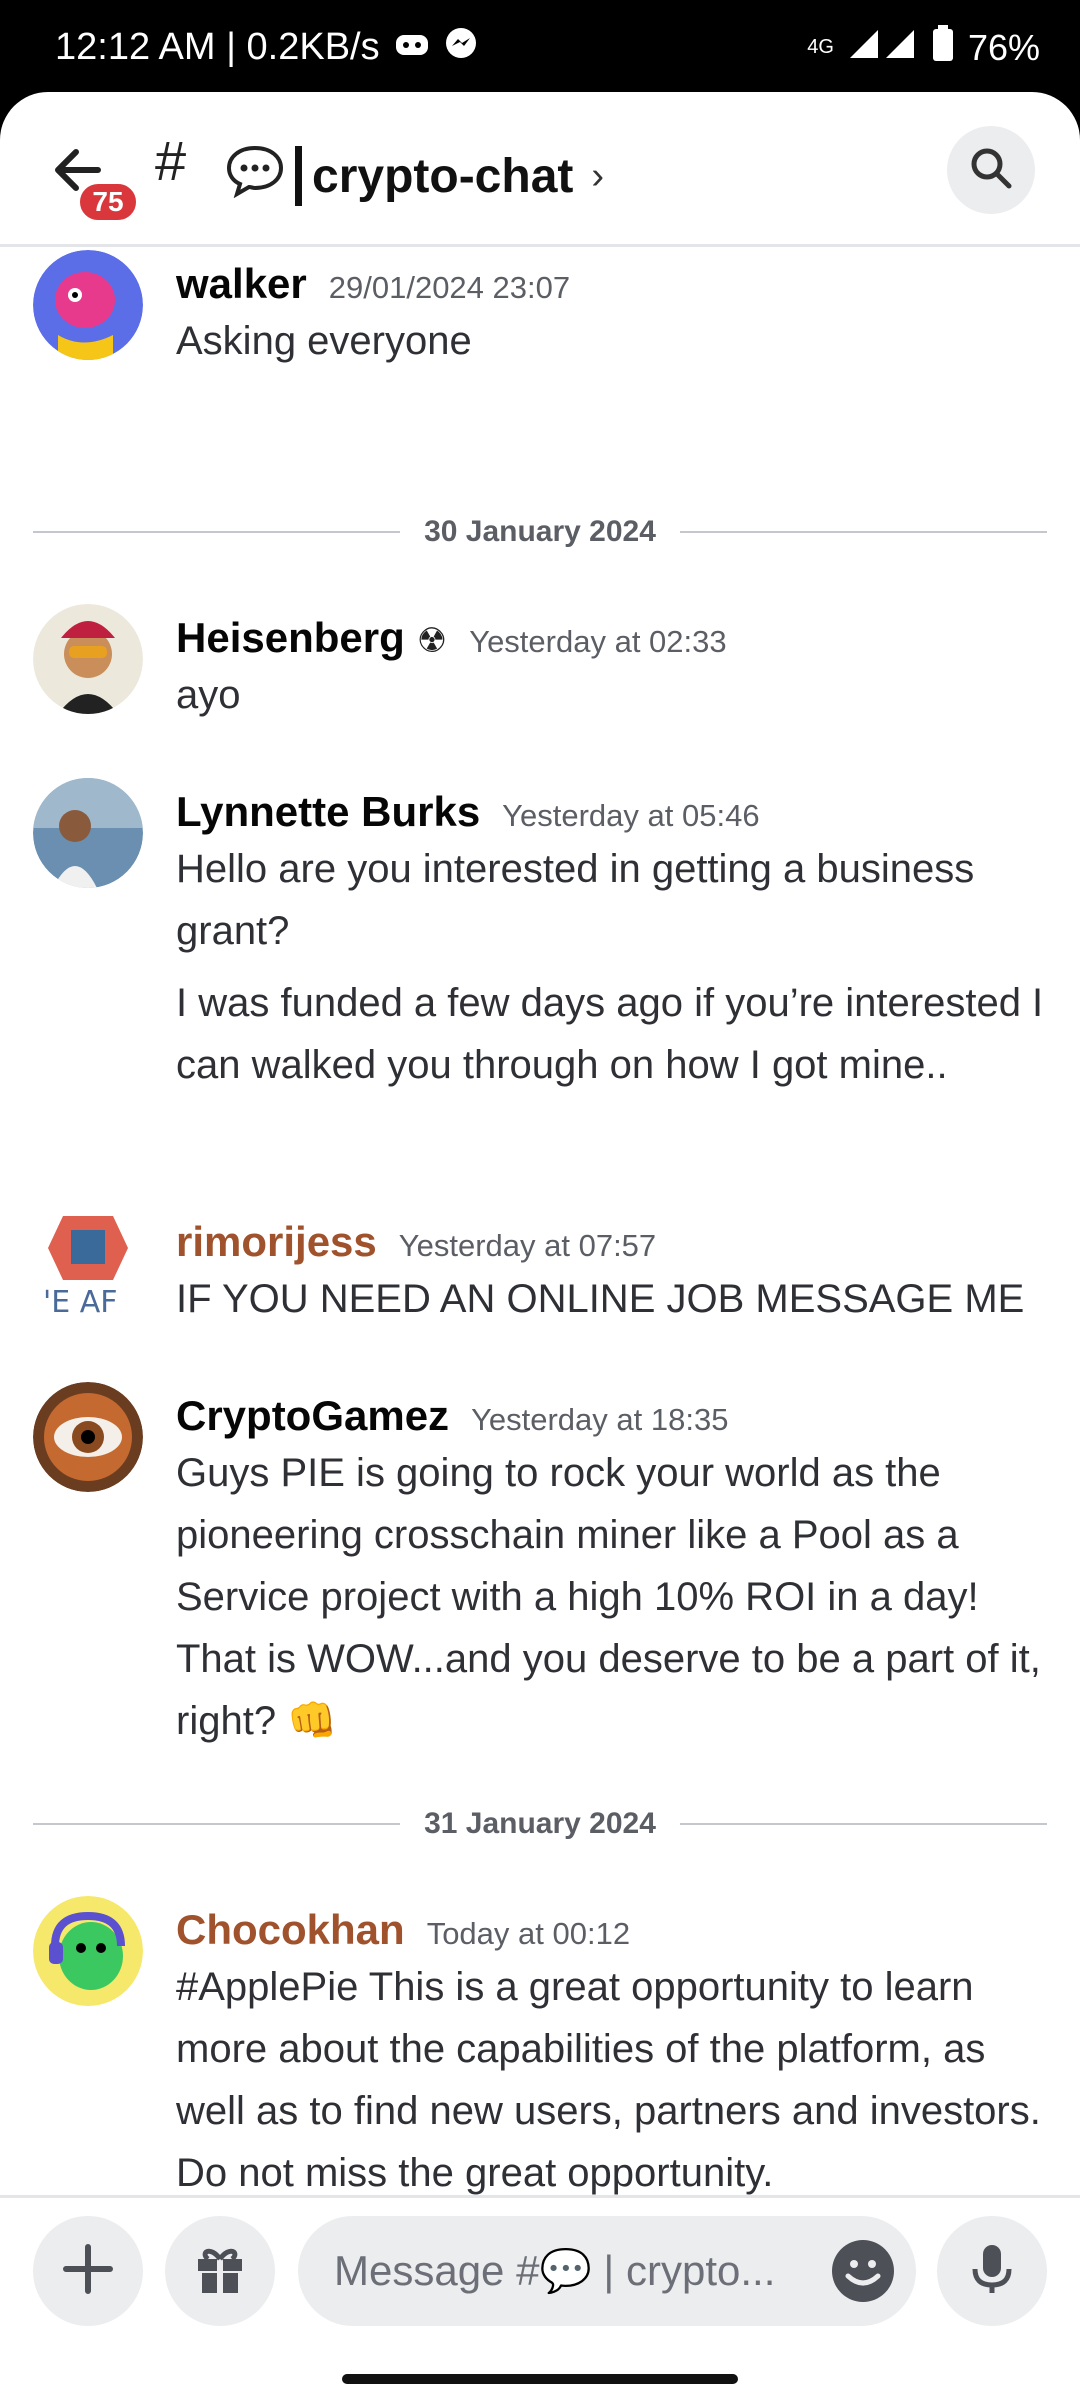  I want to click on message-content: Asking everyone, so click(616, 346).